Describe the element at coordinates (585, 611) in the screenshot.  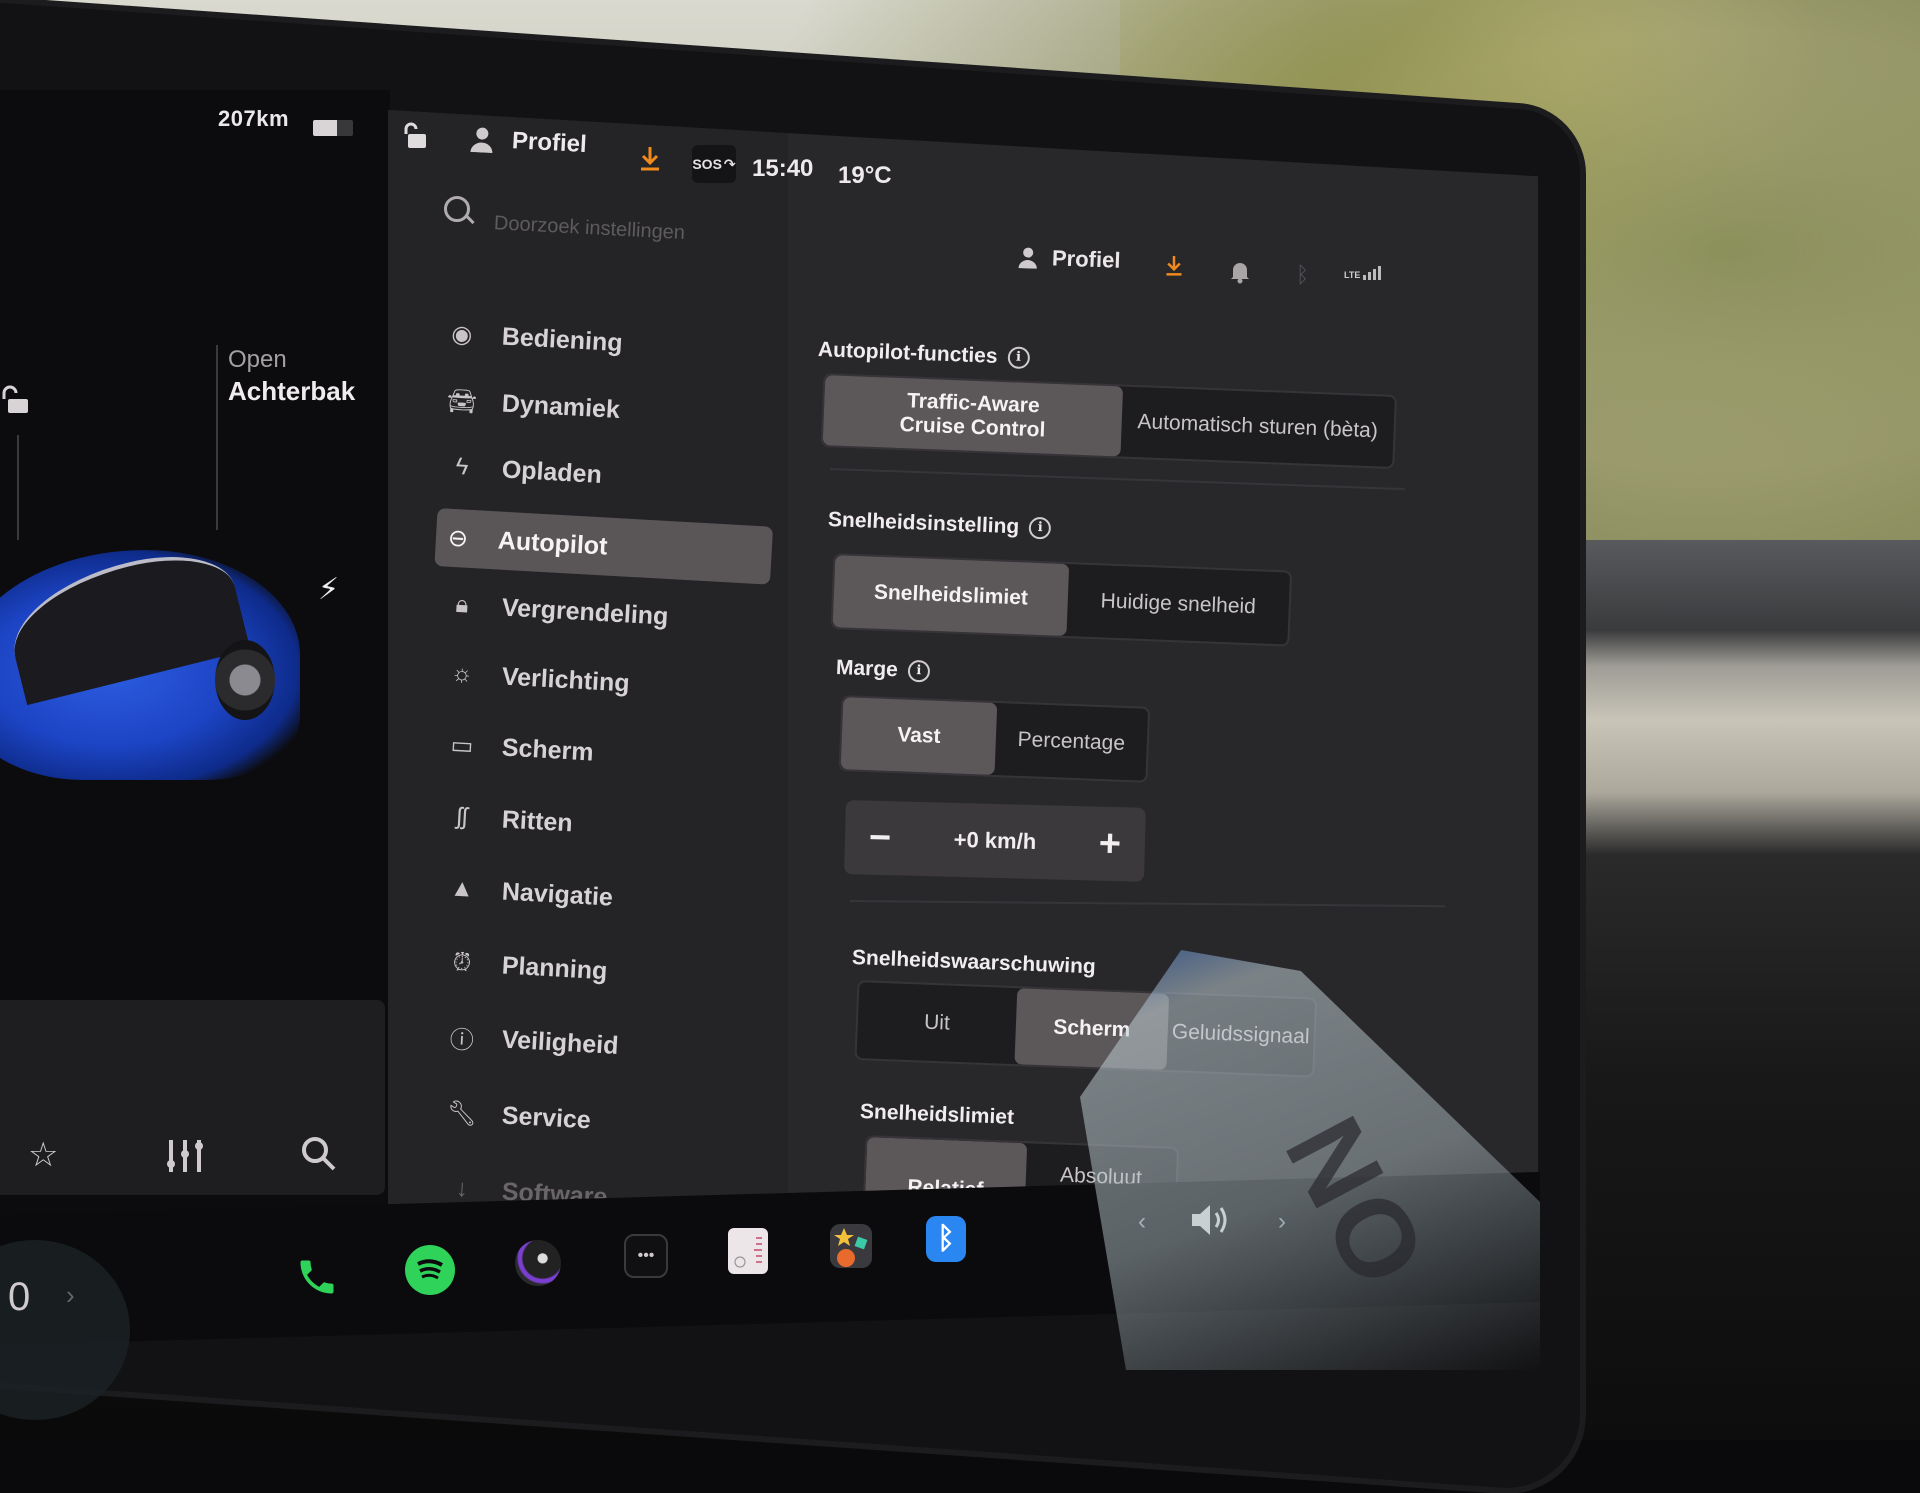
I see `sidebar-item-label: Vergrendeling` at that location.